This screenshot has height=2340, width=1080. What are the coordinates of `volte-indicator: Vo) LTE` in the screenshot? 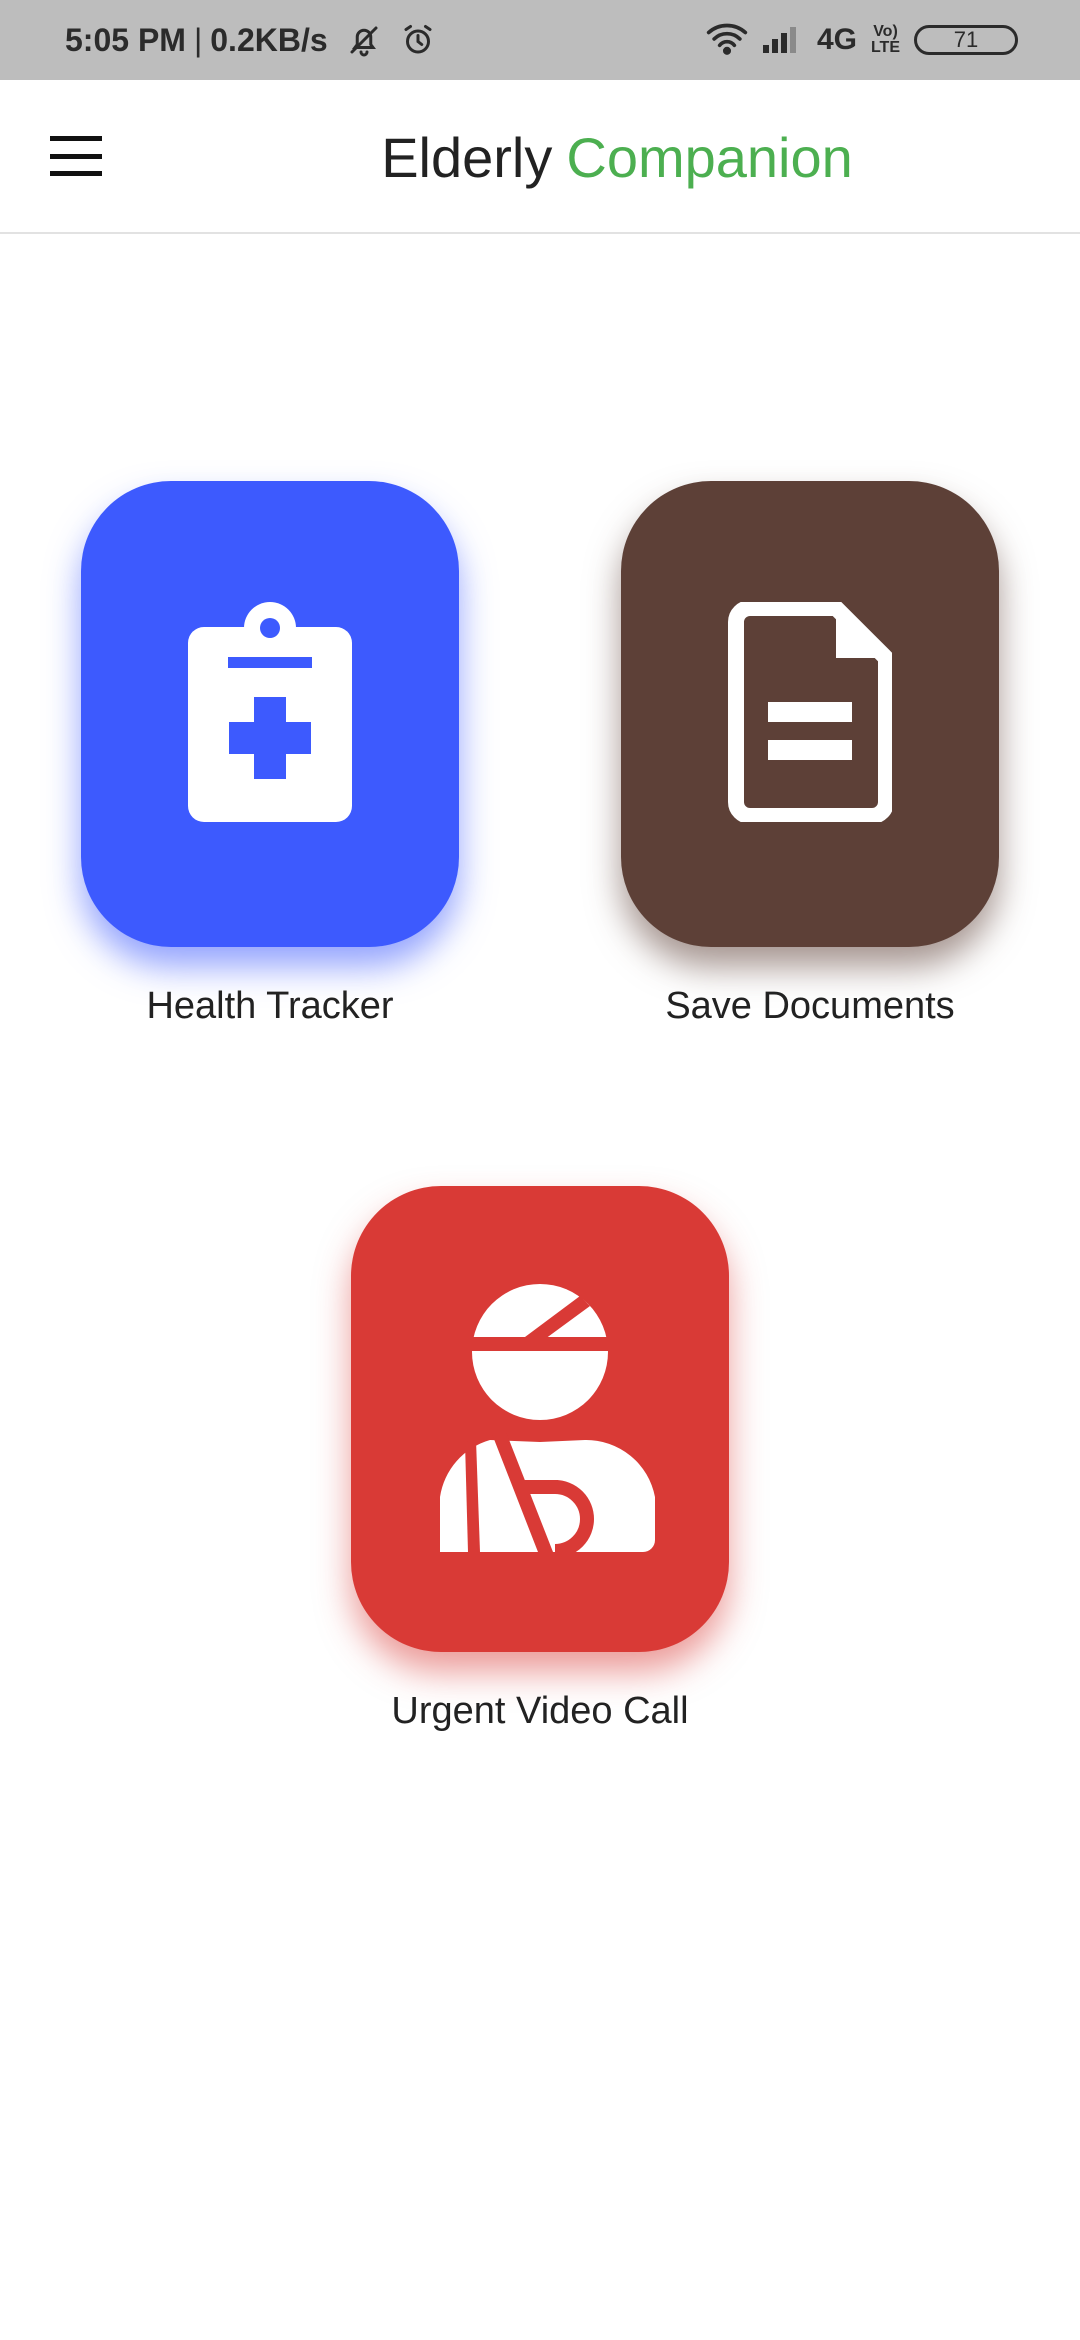 It's located at (885, 40).